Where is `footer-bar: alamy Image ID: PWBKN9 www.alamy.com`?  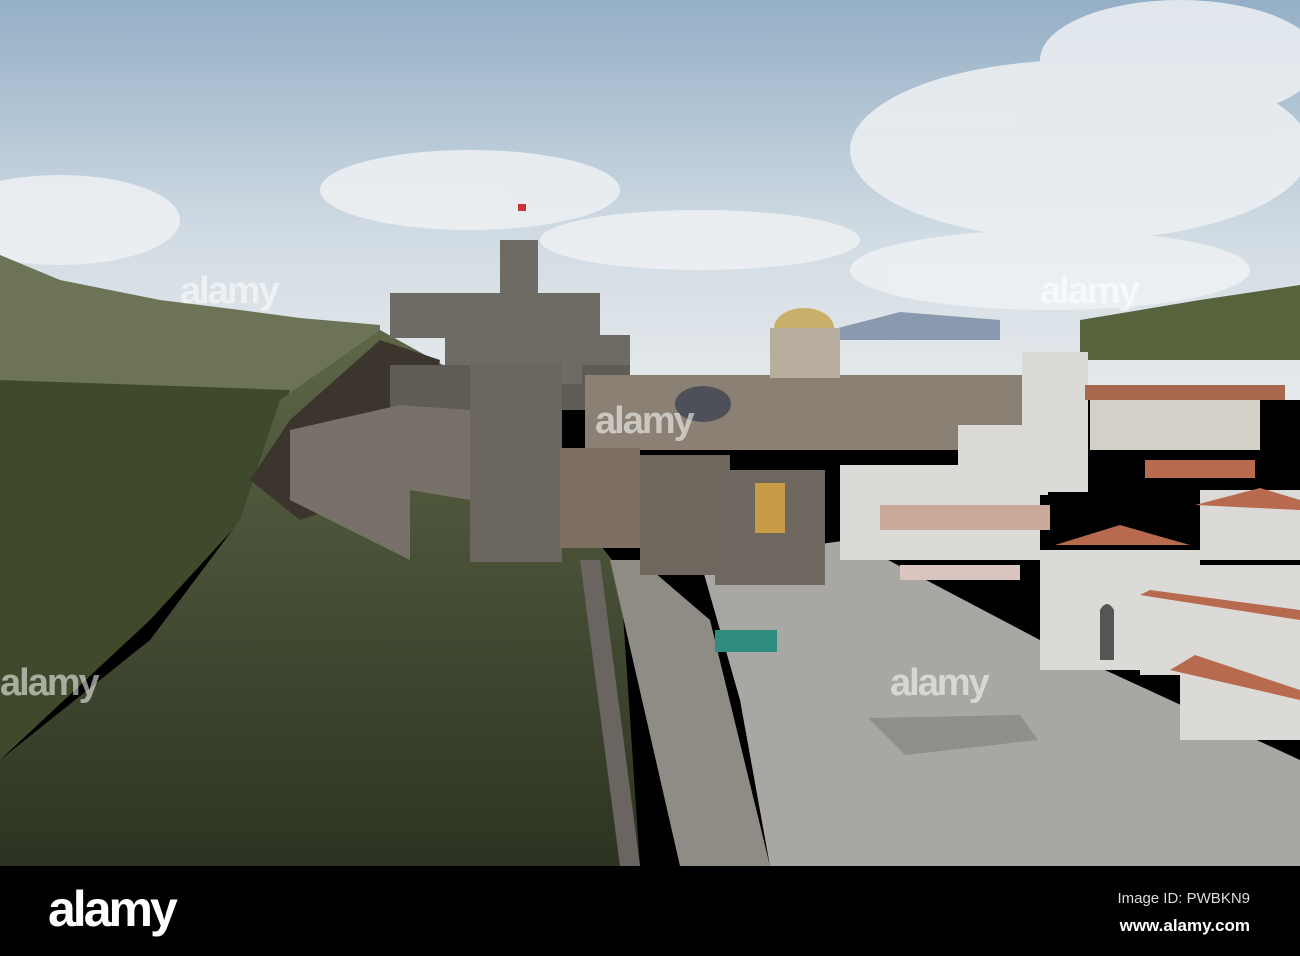 footer-bar: alamy Image ID: PWBKN9 www.alamy.com is located at coordinates (650, 911).